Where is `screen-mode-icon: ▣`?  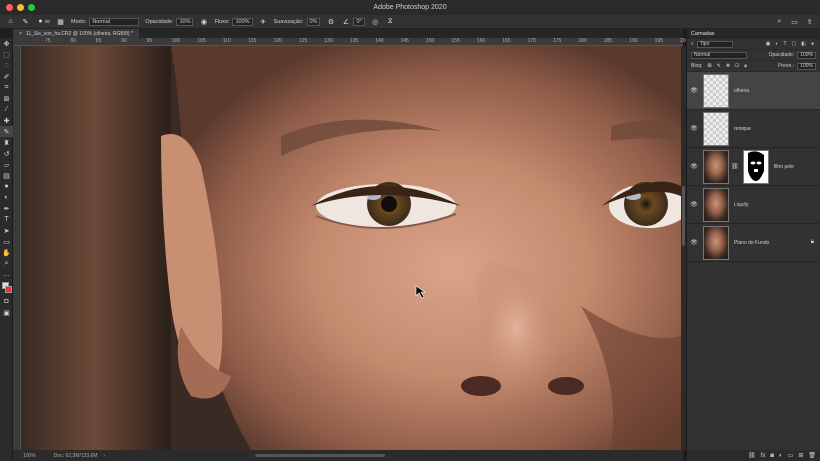 screen-mode-icon: ▣ is located at coordinates (6, 312).